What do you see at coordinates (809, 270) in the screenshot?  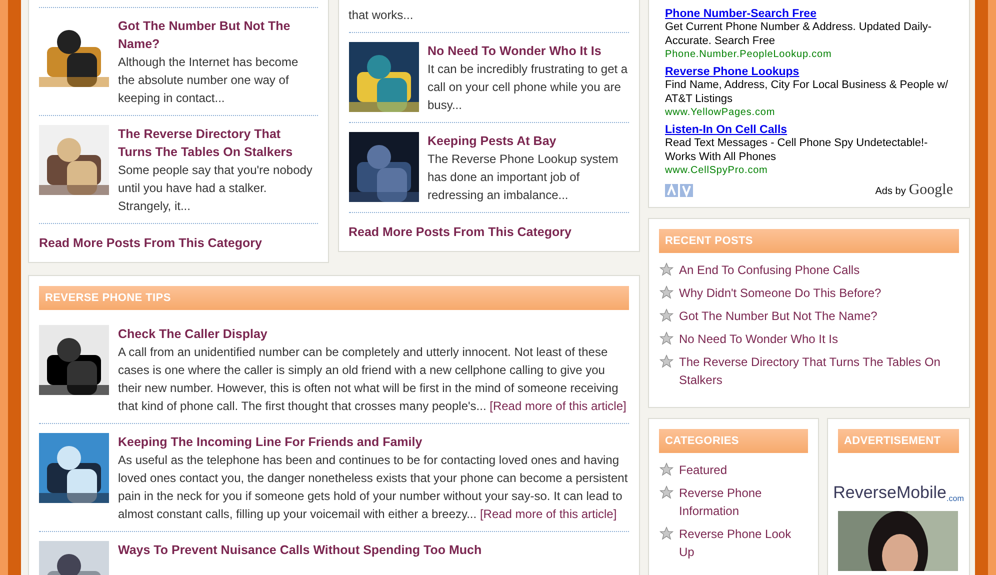 I see `recent-post-link: An End To Confusing Phone Calls` at bounding box center [809, 270].